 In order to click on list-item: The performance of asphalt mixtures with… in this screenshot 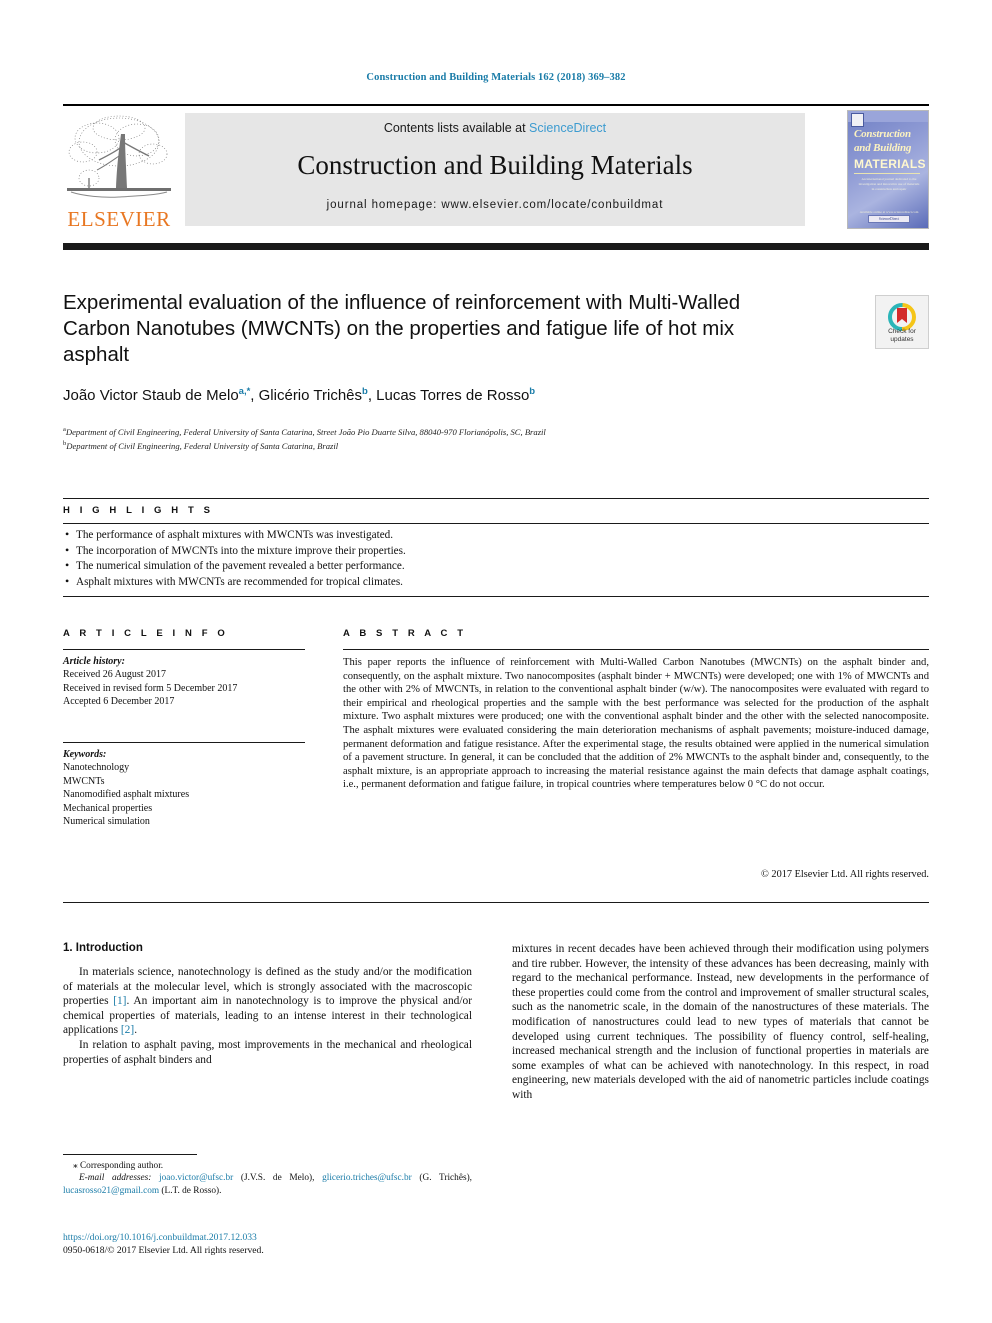, I will do `click(496, 535)`.